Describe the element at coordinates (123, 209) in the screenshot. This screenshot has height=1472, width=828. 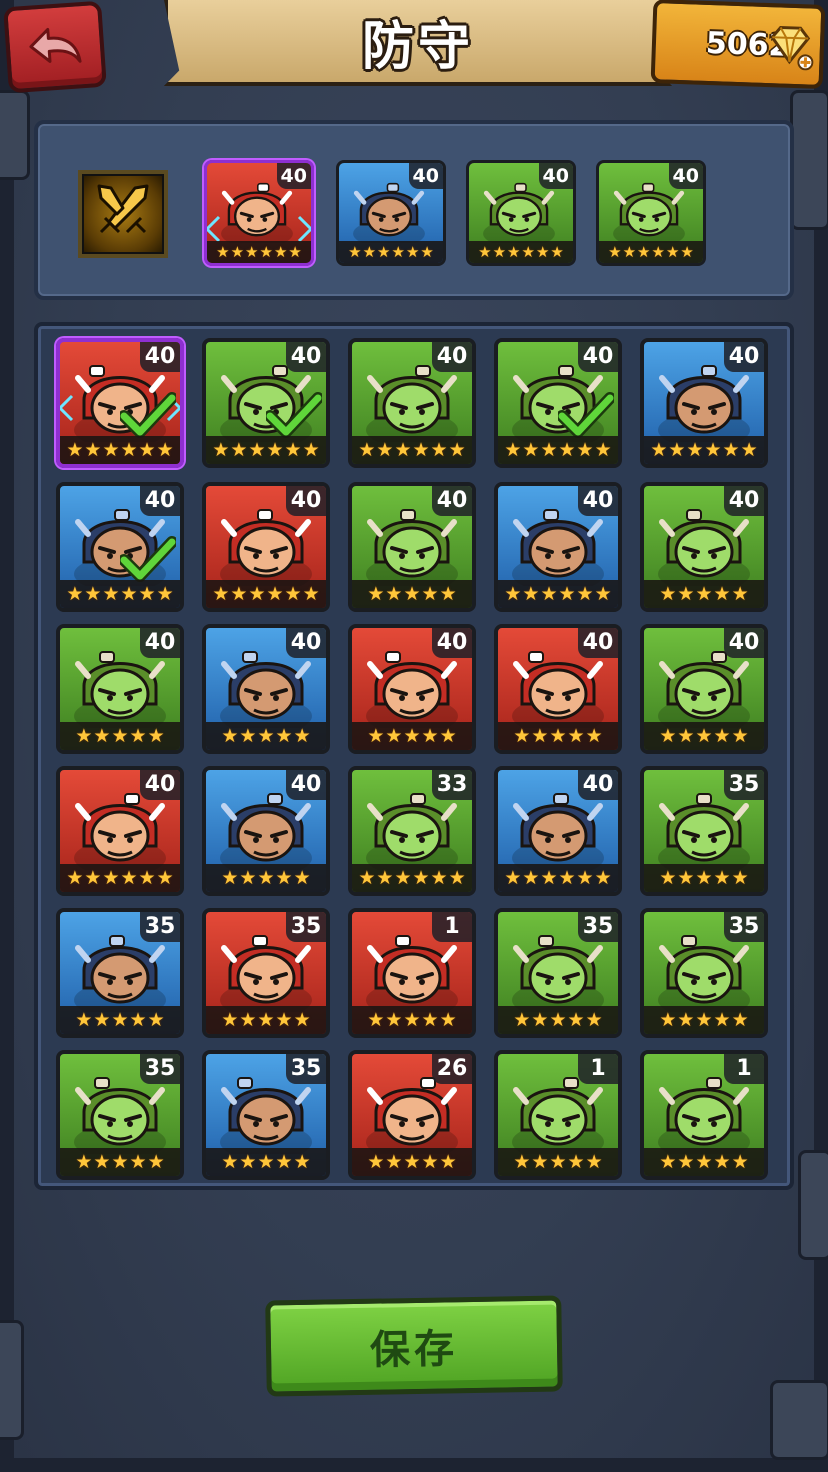
I see `crossed-swords-icon` at that location.